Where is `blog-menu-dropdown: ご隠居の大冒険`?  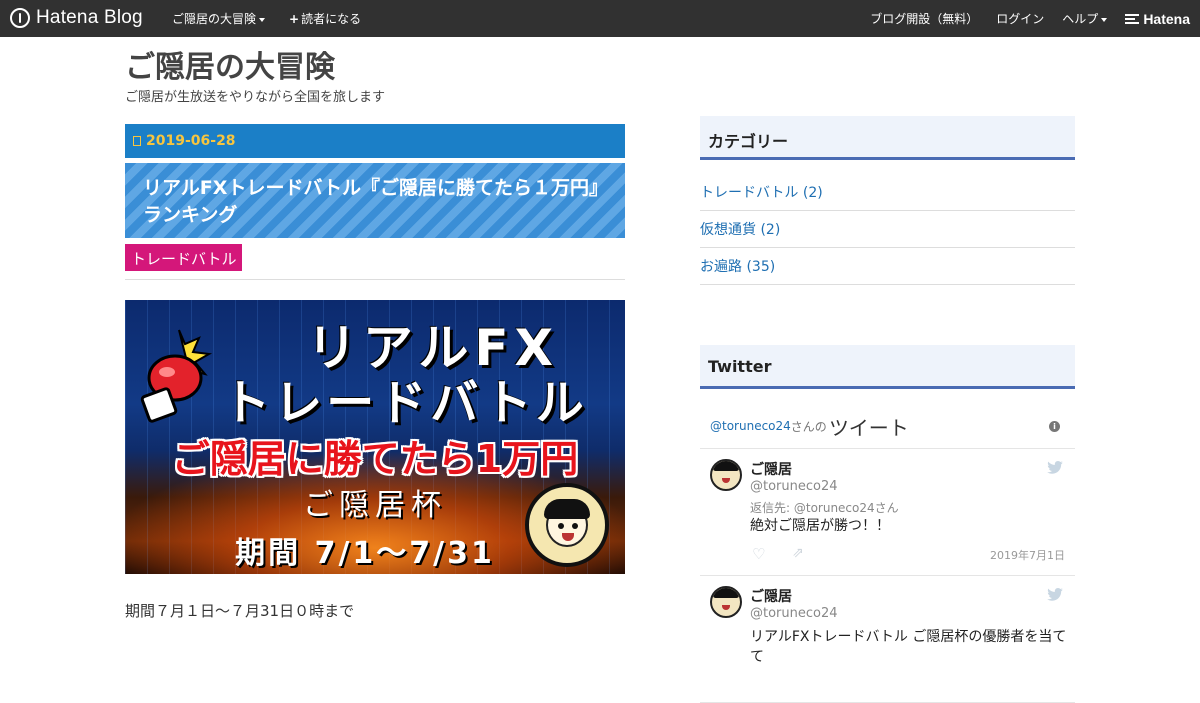
blog-menu-dropdown: ご隠居の大冒険 is located at coordinates (219, 18).